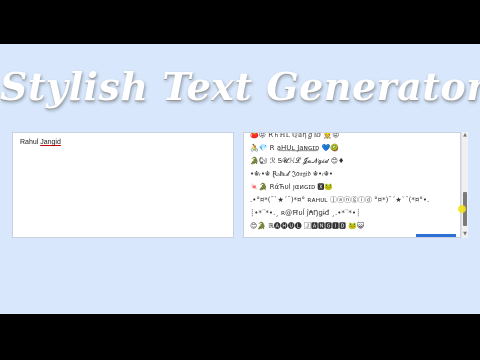 The width and height of the screenshot is (480, 360). I want to click on text-input-box: Rahul Jangid, so click(123, 185).